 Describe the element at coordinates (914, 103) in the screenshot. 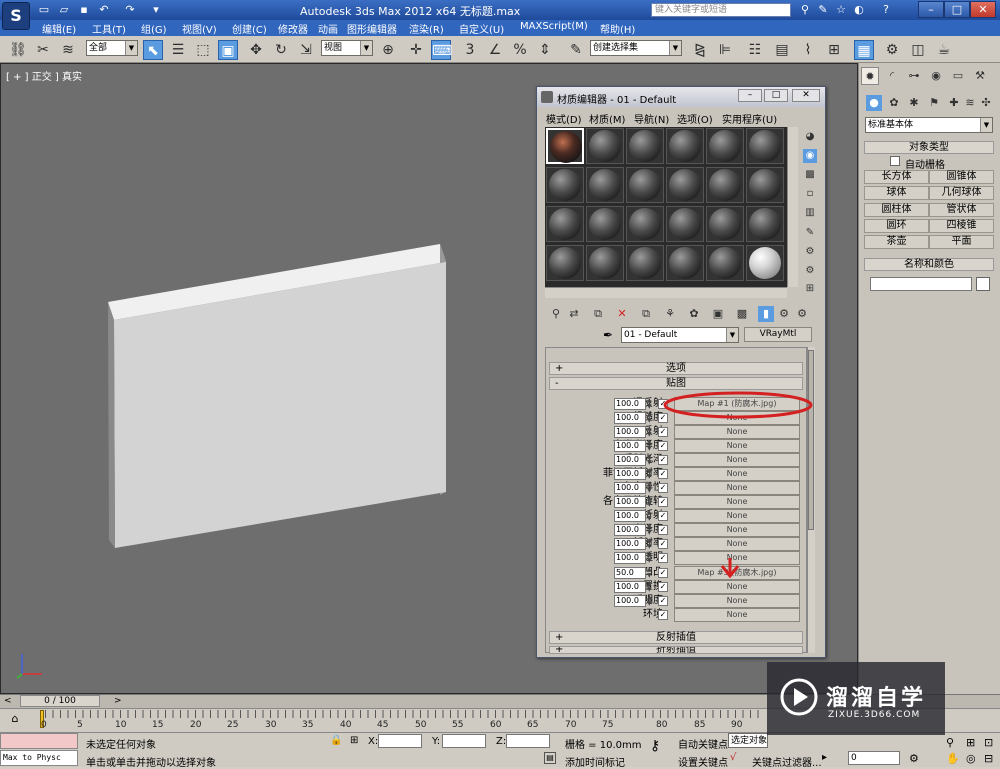

I see `lights-icon: ✱` at that location.